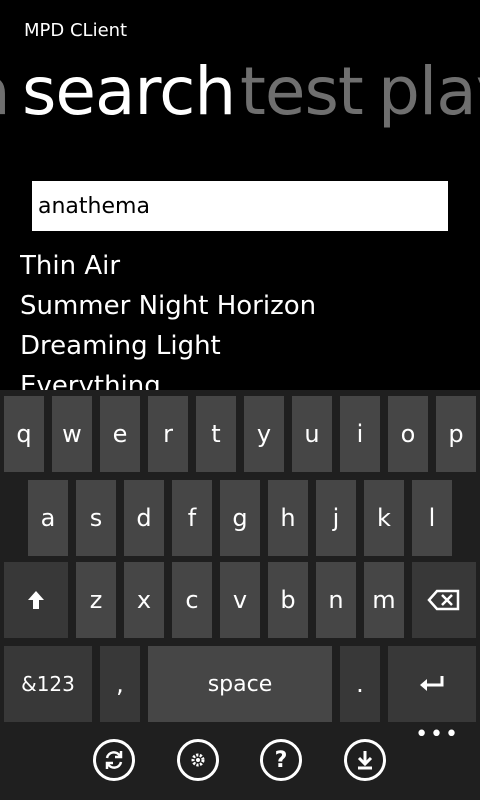  What do you see at coordinates (240, 518) in the screenshot?
I see `key-g: g` at bounding box center [240, 518].